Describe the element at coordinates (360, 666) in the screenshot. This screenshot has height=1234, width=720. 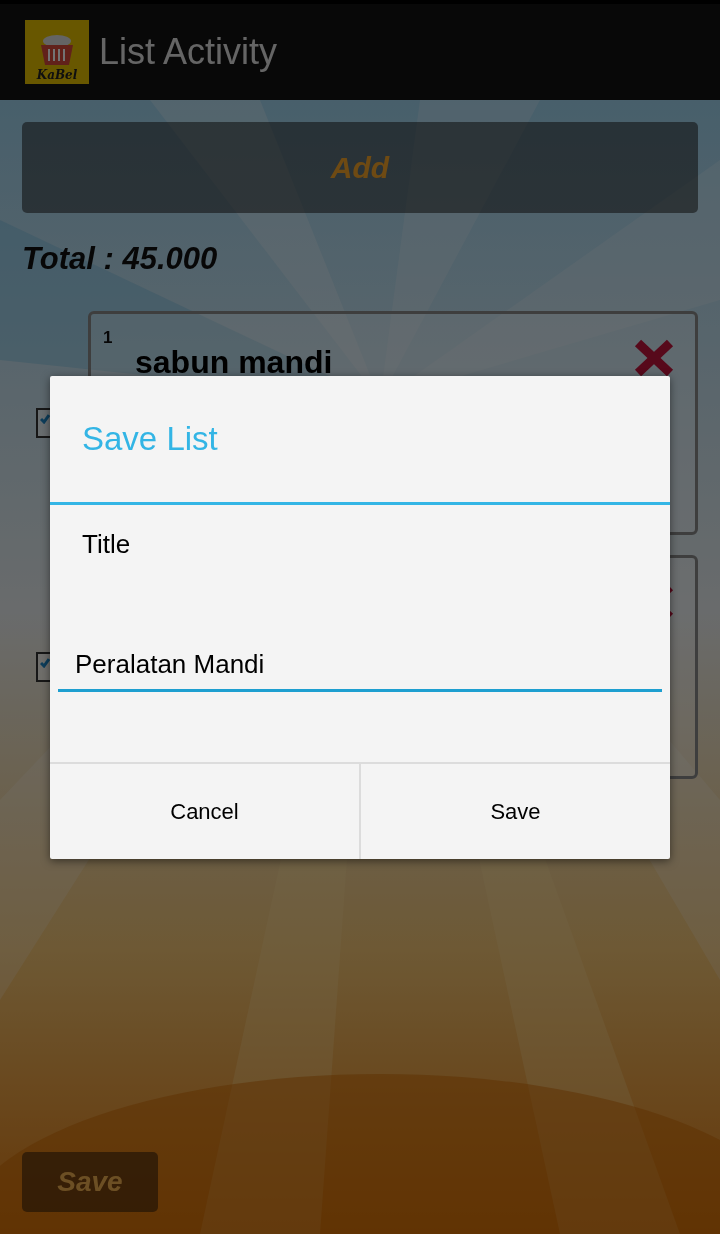
I see `title-field: Peralatan Mandi` at that location.